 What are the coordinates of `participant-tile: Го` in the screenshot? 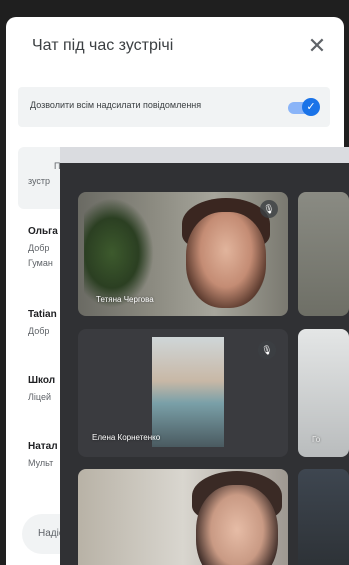 It's located at (323, 393).